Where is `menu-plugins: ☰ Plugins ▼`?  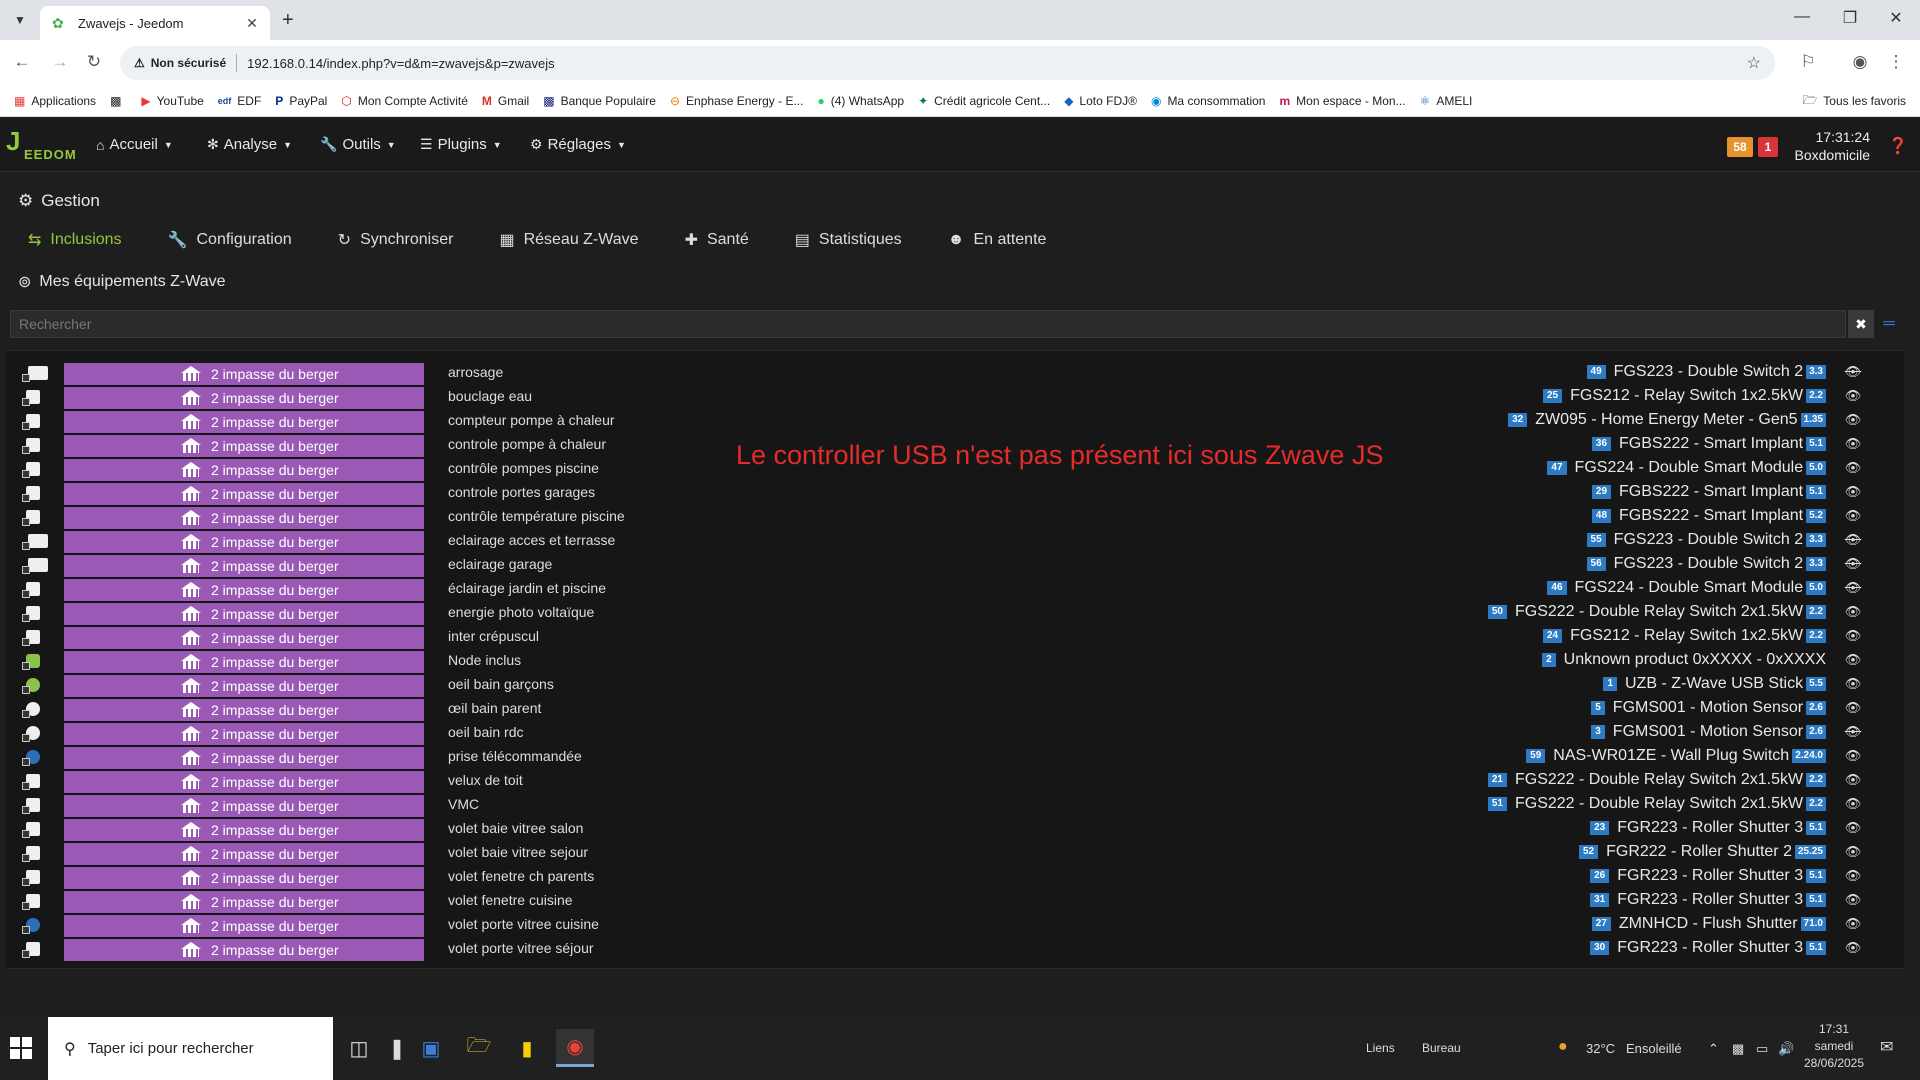
menu-plugins: ☰ Plugins ▼ is located at coordinates (461, 144).